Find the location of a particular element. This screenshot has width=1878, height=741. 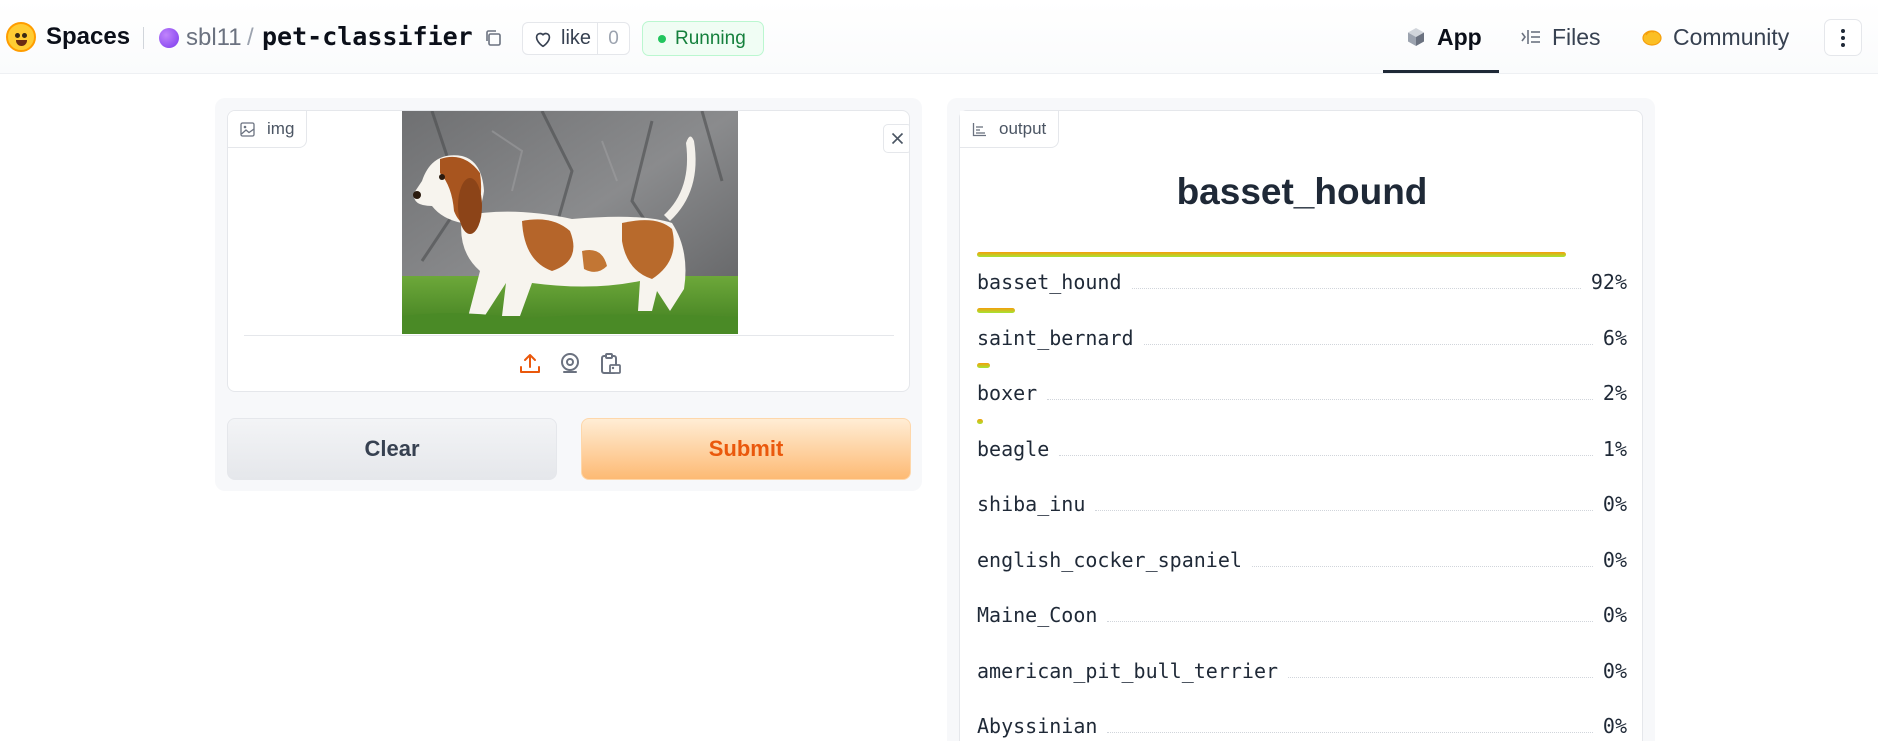

confidence-row: Abyssinian 0% is located at coordinates (1302, 718).